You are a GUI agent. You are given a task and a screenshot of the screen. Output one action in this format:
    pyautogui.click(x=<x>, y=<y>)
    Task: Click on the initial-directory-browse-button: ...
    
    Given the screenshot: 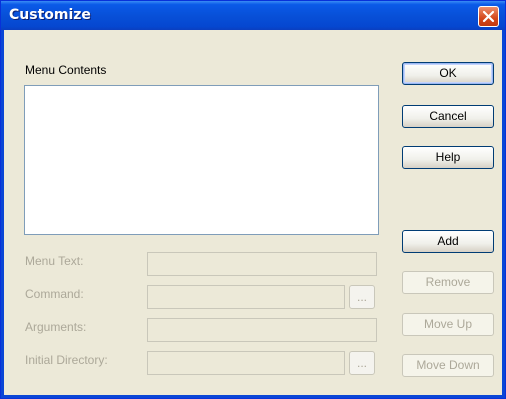 What is the action you would take?
    pyautogui.click(x=362, y=363)
    